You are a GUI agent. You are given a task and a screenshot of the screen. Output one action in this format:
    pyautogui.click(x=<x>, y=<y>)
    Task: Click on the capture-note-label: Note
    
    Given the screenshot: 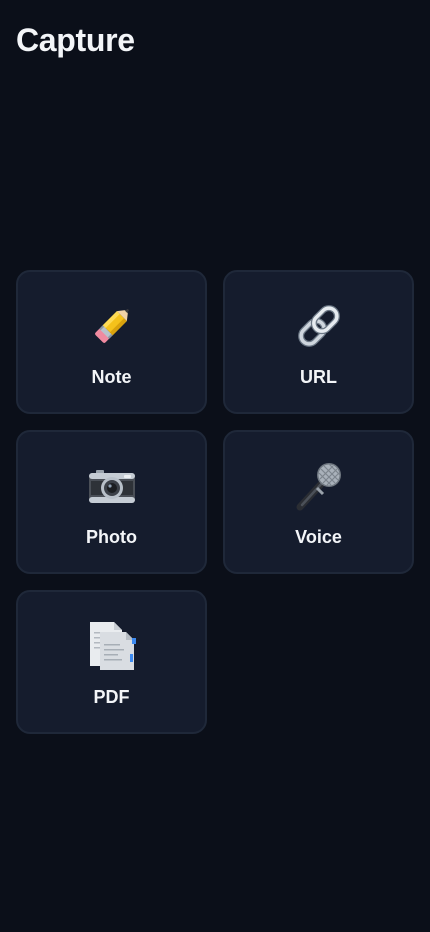 What is the action you would take?
    pyautogui.click(x=111, y=377)
    